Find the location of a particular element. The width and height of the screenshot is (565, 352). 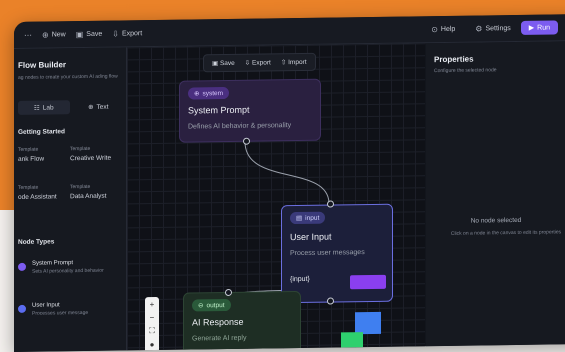

template-name: ank Flow is located at coordinates (31, 159).